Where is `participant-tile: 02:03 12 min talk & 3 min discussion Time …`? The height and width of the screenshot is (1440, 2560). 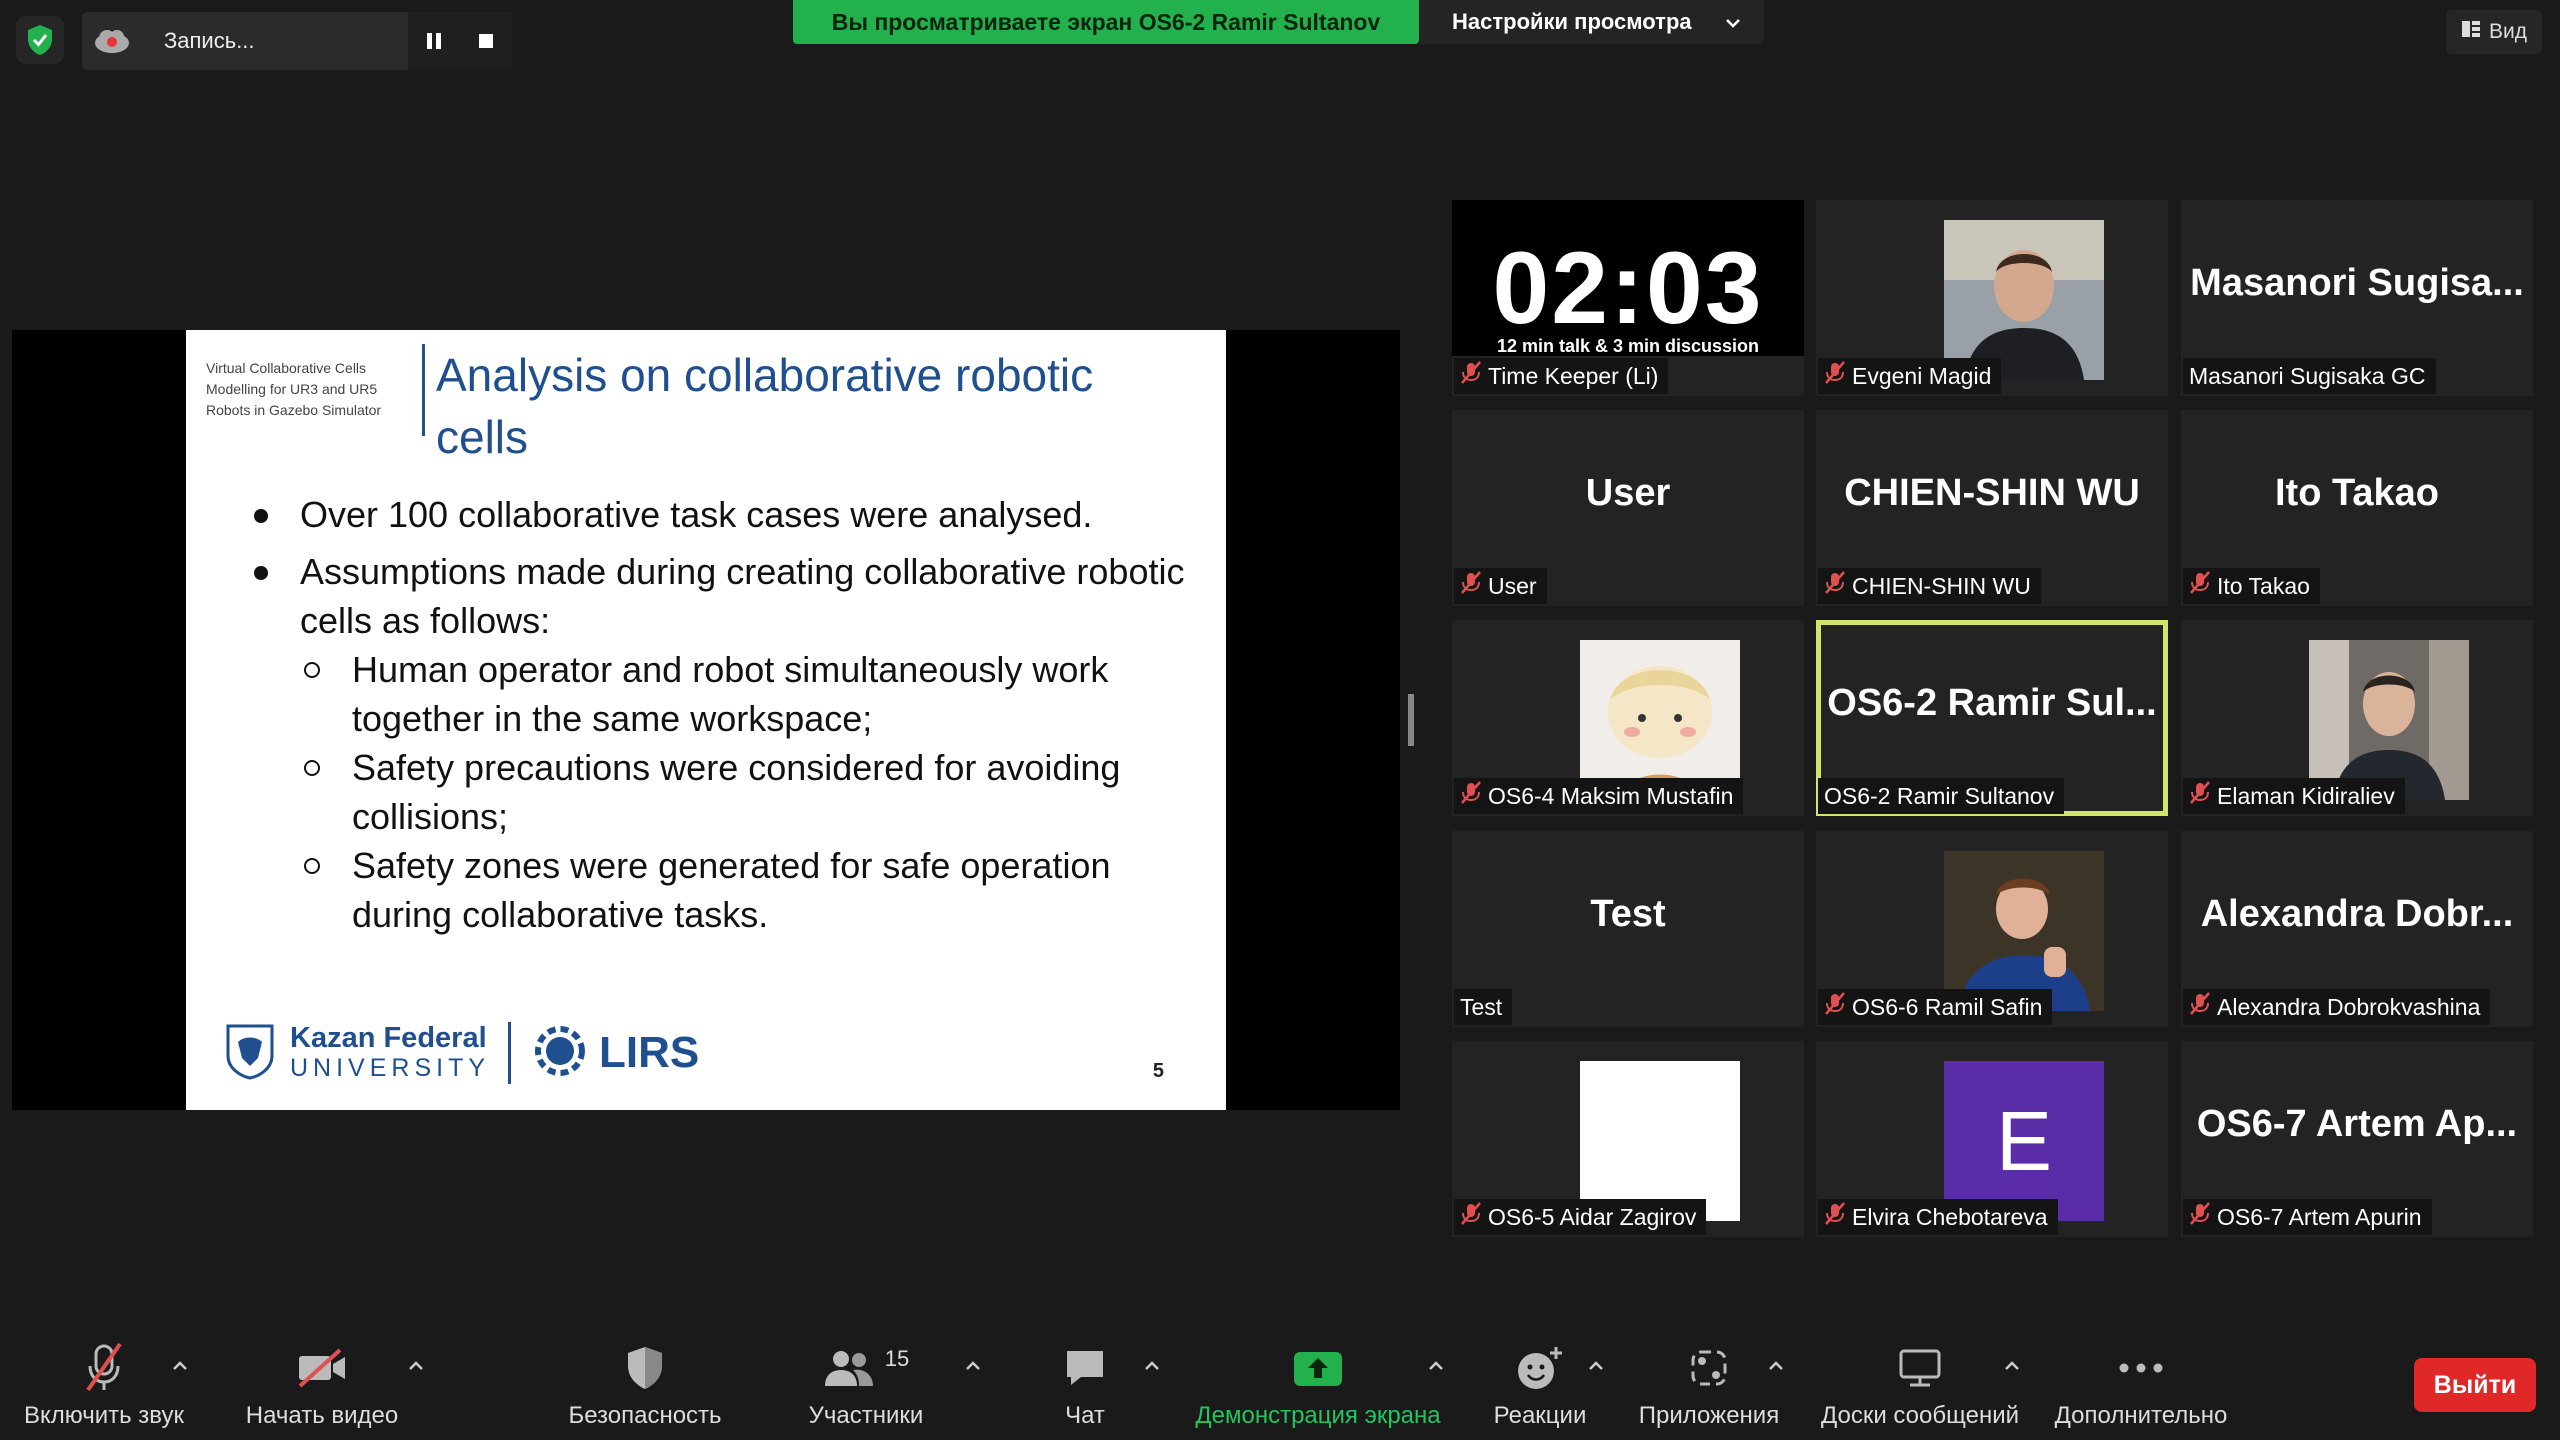
participant-tile: 02:03 12 min talk & 3 min discussion Time … is located at coordinates (1628, 298).